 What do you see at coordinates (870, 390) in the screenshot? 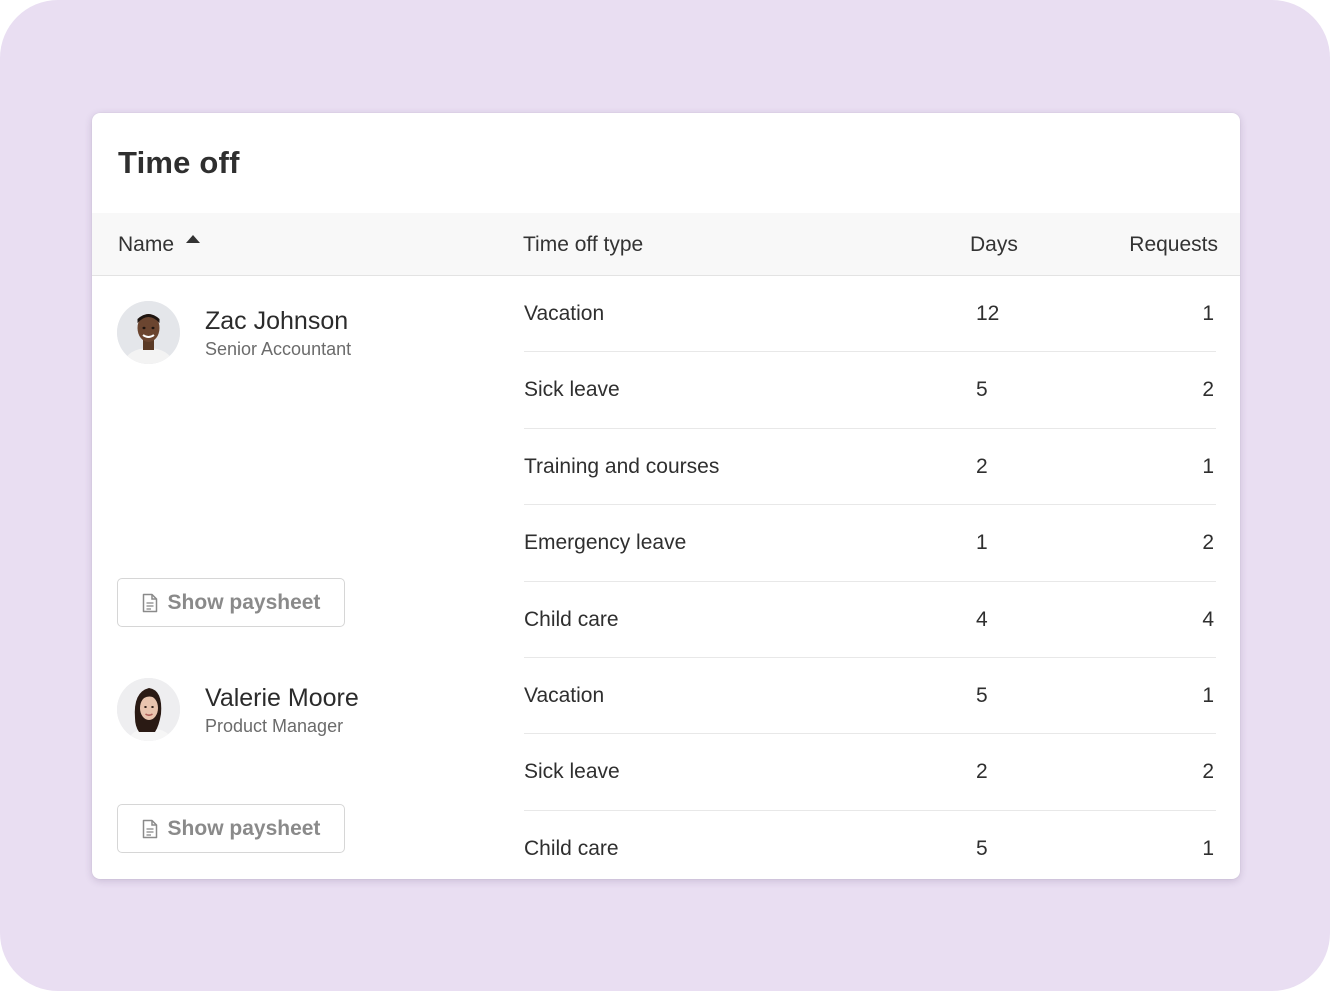
I see `table-row: Sick leave 5 2` at bounding box center [870, 390].